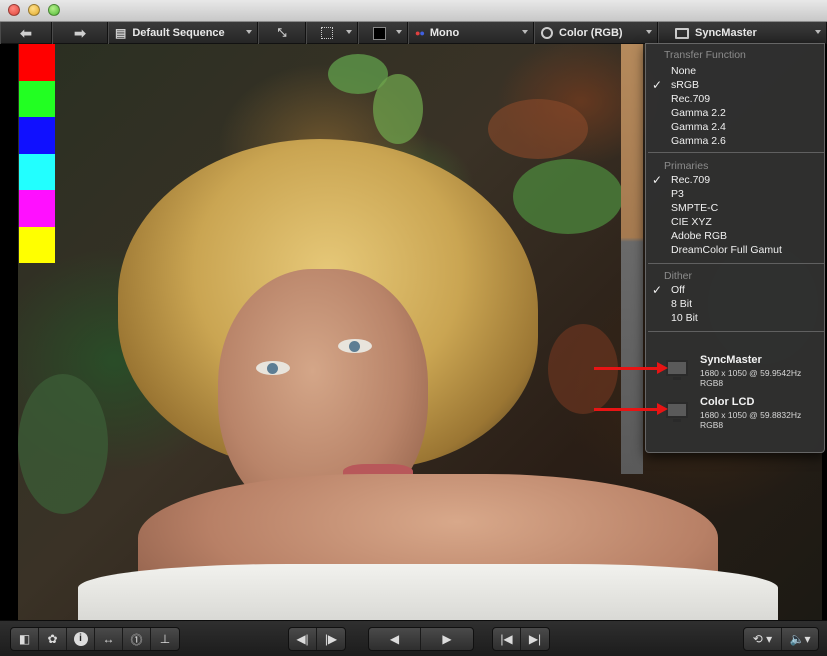 This screenshot has height=656, width=827. Describe the element at coordinates (379, 33) in the screenshot. I see `black-swatch-icon` at that location.